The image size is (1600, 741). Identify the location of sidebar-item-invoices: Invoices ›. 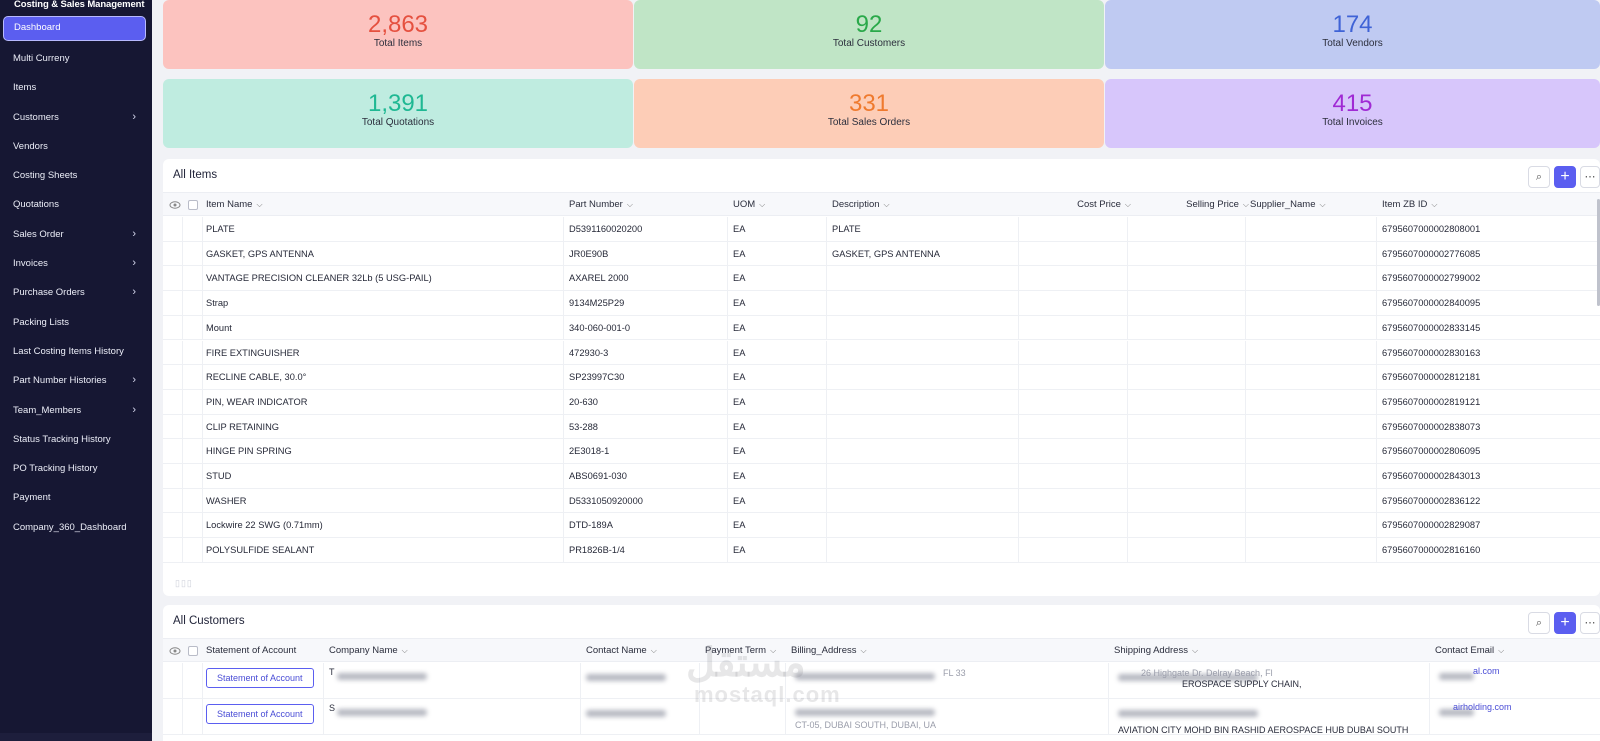
(76, 263).